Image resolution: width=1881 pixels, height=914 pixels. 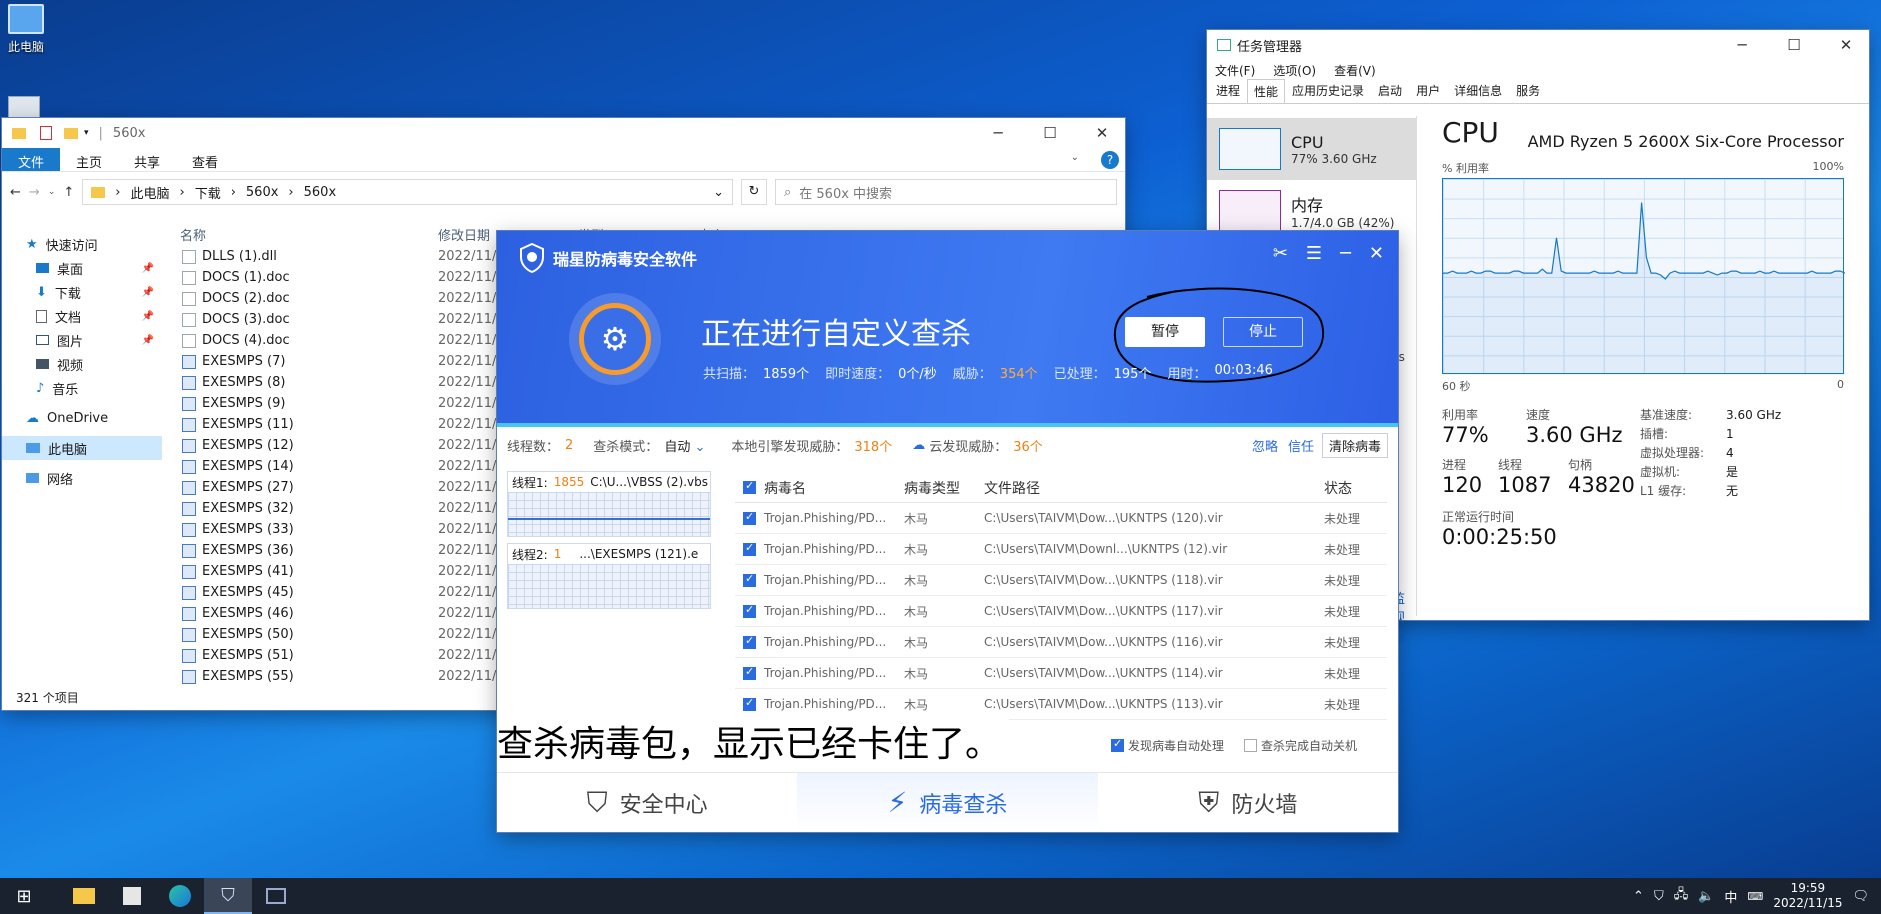 What do you see at coordinates (947, 802) in the screenshot?
I see `tab-virus-scan: ⚡ 病毒查杀` at bounding box center [947, 802].